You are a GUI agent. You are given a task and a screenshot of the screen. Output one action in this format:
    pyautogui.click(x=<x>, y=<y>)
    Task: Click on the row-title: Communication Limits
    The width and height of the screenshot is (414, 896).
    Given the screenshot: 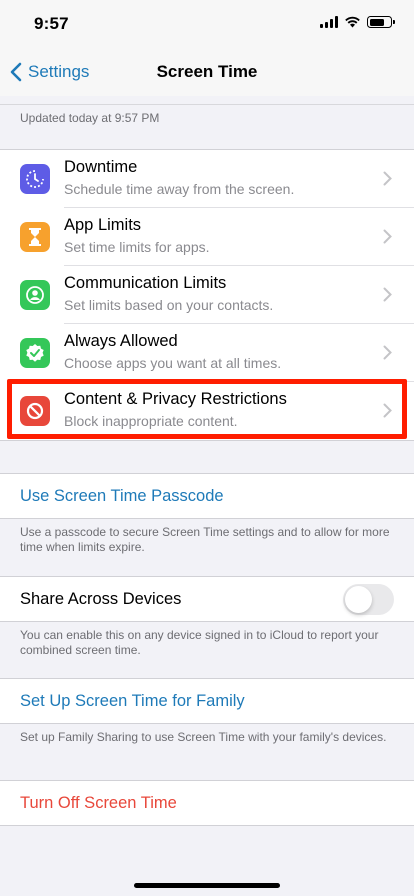 What is the action you would take?
    pyautogui.click(x=145, y=283)
    